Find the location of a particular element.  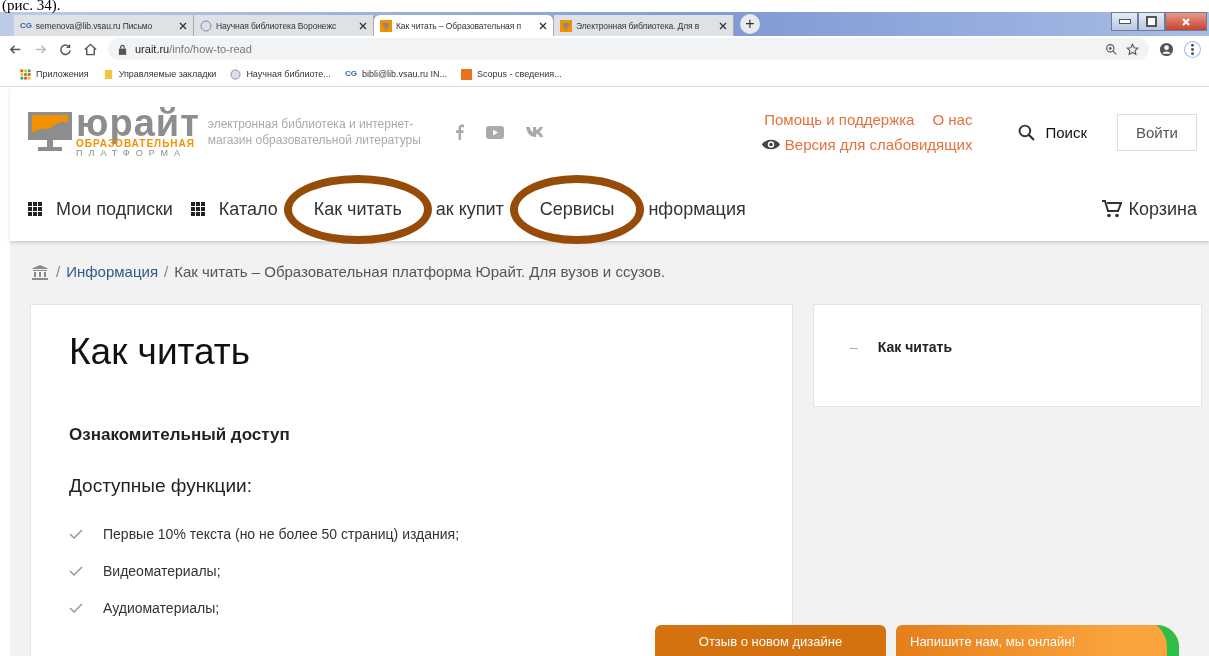

page-title: Как читать is located at coordinates (160, 352).